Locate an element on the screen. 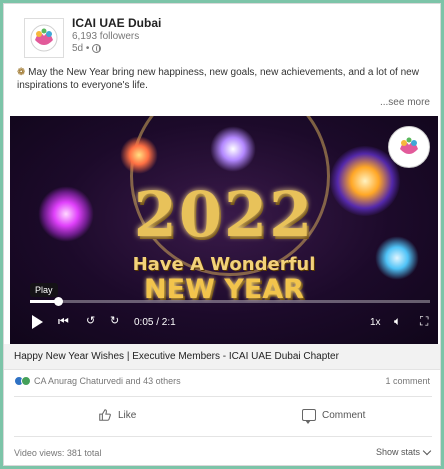 The image size is (444, 469). celebrate-reaction-icon is located at coordinates (26, 381).